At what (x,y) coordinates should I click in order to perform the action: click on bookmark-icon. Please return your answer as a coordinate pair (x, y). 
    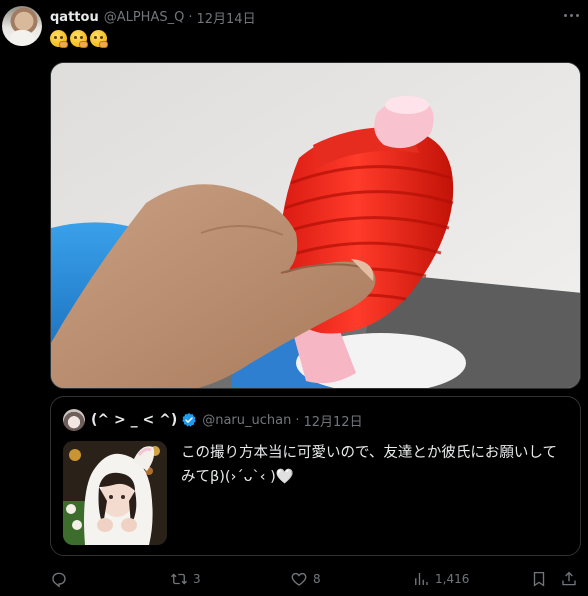
    Looking at the image, I should click on (539, 579).